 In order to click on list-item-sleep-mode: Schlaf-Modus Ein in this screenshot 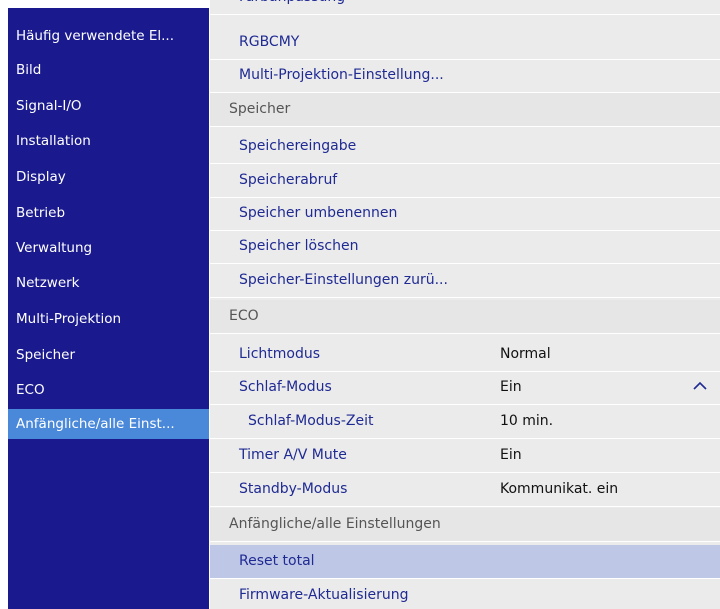, I will do `click(465, 388)`.